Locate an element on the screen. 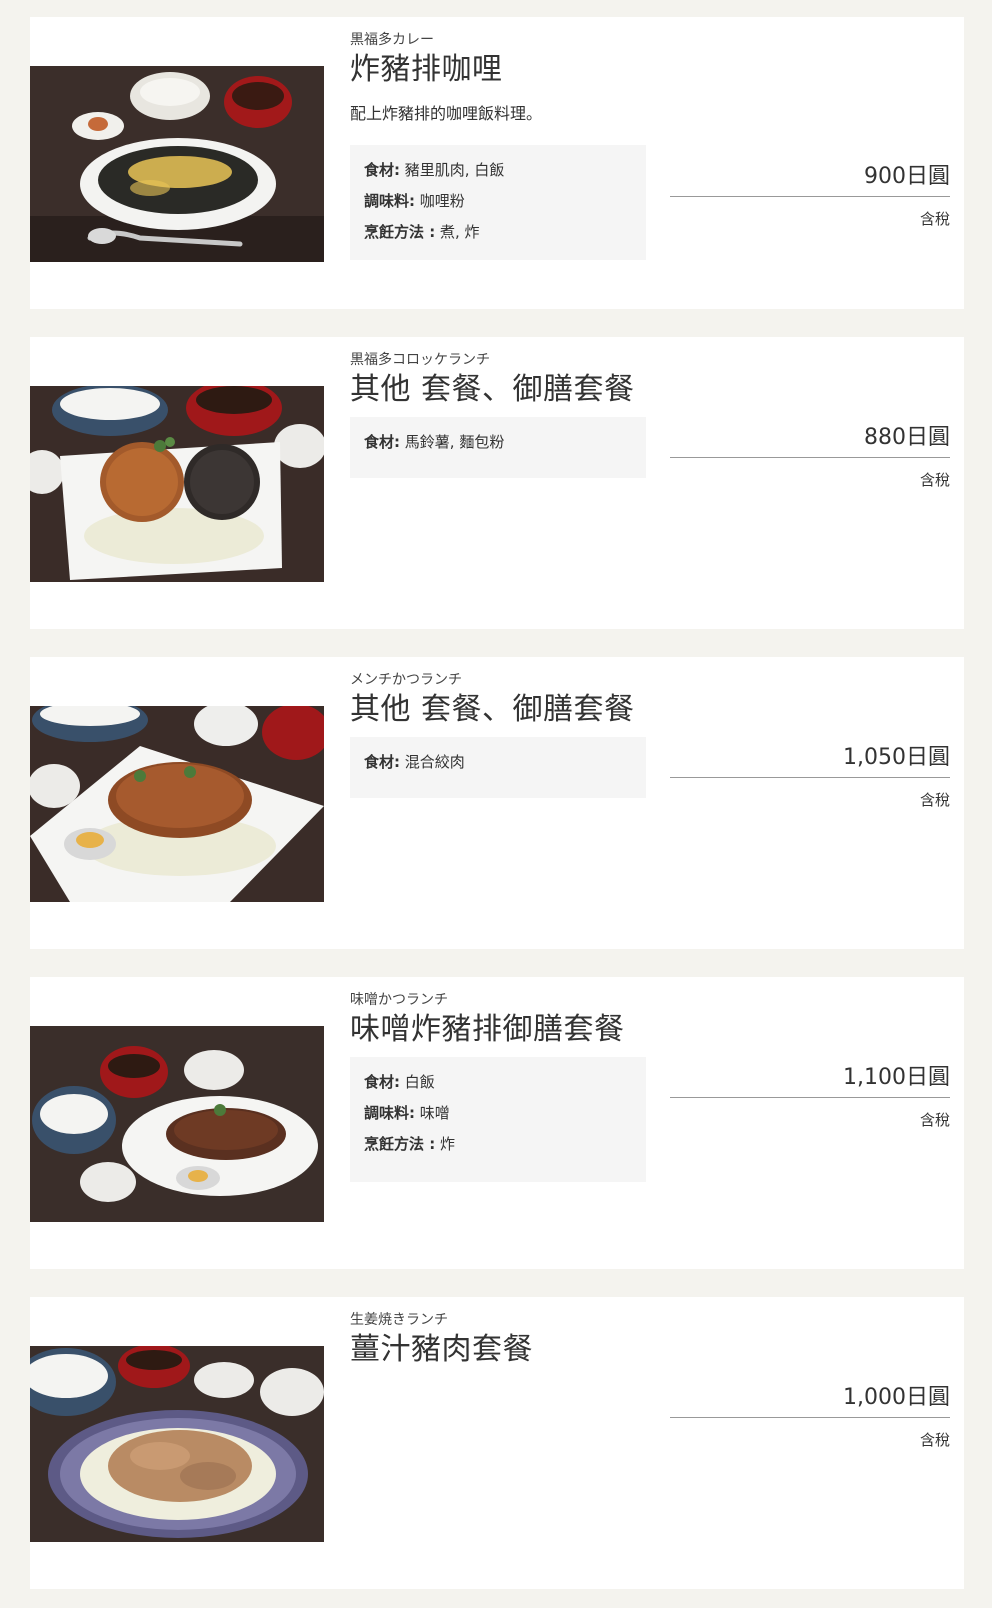 This screenshot has width=992, height=1608. dish-photo-miso-katsu-lunch is located at coordinates (177, 1124).